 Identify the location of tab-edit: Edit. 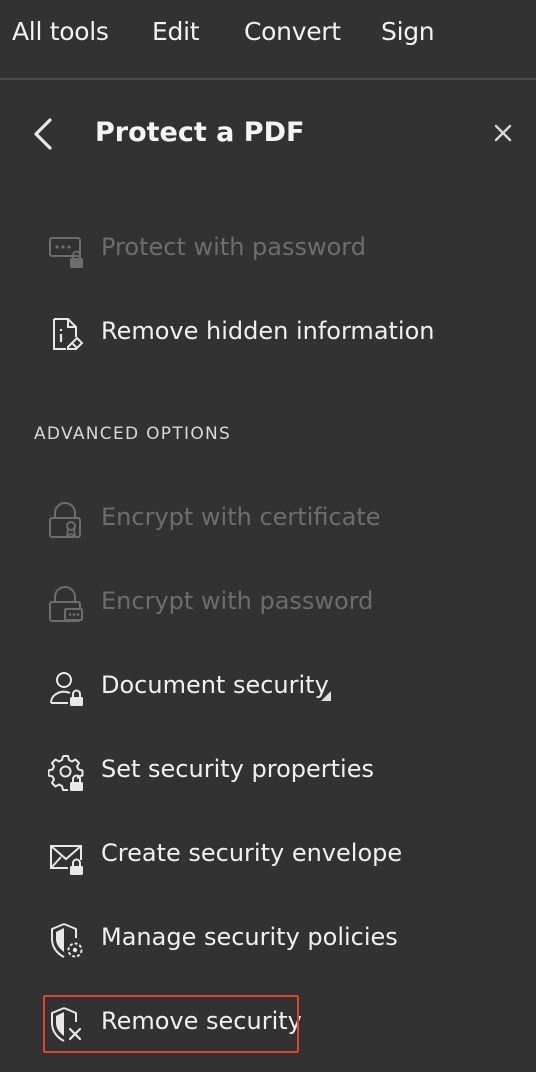
(176, 31).